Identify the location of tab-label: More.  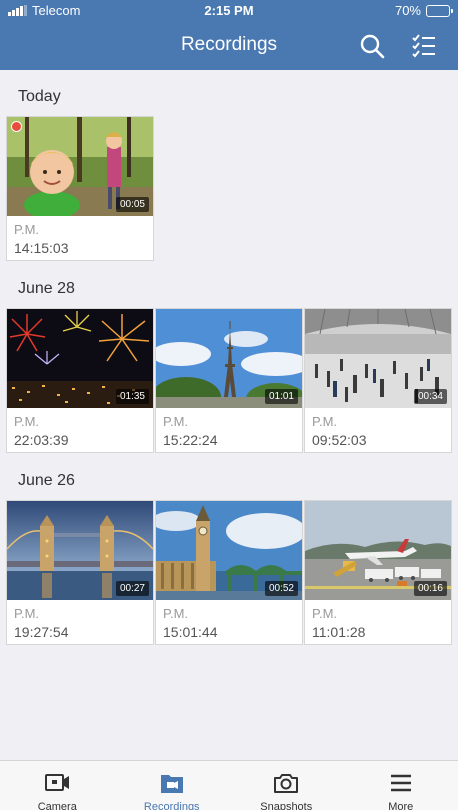
(401, 805).